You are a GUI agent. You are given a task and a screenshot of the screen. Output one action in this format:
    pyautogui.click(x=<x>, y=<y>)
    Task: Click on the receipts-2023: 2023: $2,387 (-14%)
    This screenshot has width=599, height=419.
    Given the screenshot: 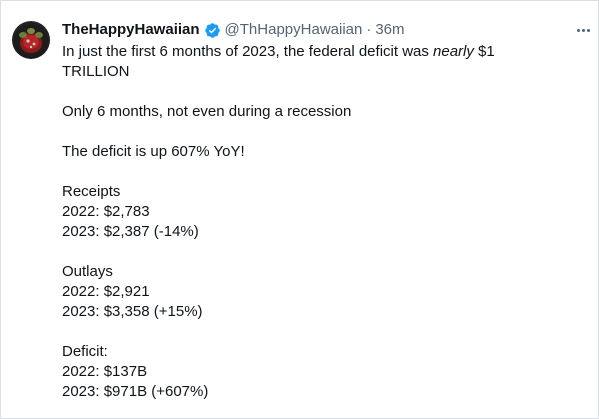 What is the action you would take?
    pyautogui.click(x=130, y=231)
    